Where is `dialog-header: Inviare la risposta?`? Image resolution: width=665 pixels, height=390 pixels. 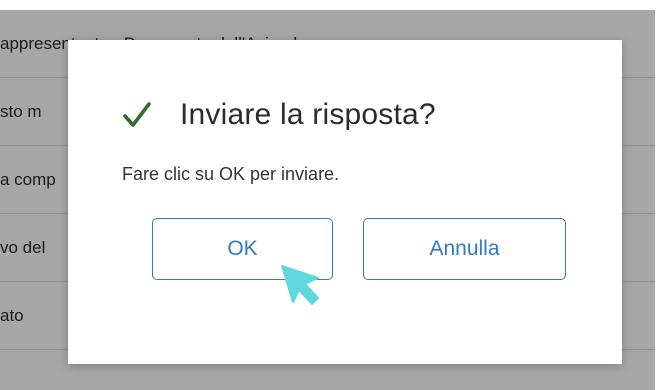 dialog-header: Inviare la risposta? is located at coordinates (279, 115).